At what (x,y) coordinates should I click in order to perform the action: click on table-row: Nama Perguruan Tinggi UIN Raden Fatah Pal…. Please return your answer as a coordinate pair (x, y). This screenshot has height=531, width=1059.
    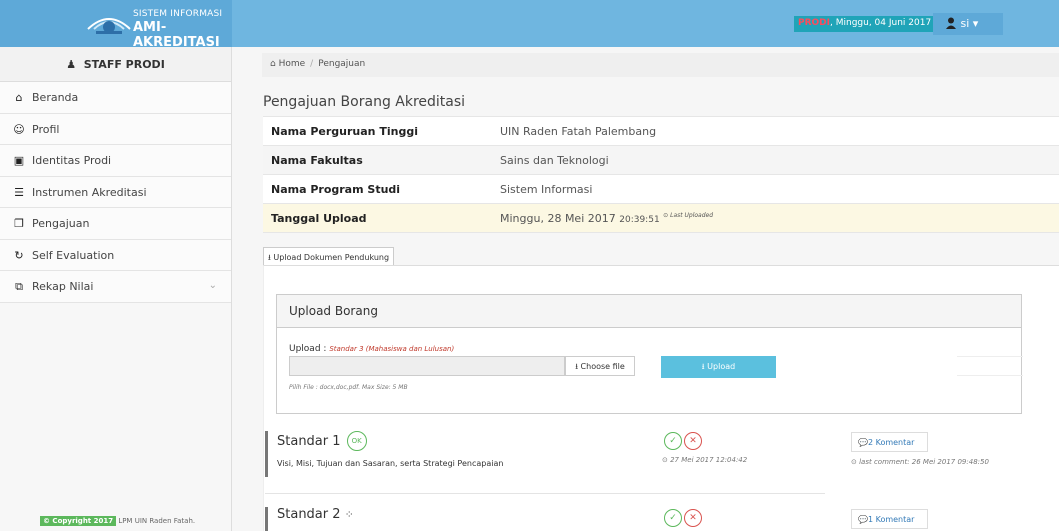
    Looking at the image, I should click on (661, 131).